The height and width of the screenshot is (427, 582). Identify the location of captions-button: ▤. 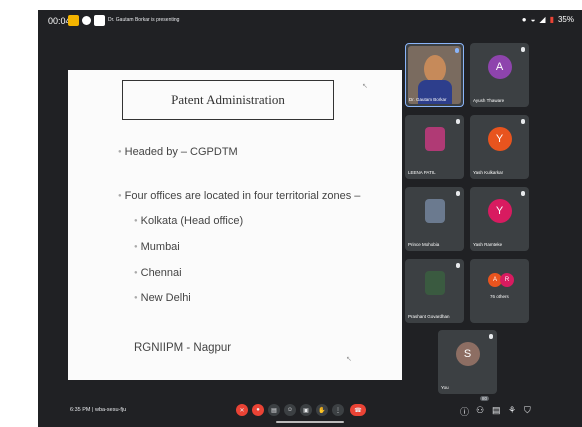
(274, 410).